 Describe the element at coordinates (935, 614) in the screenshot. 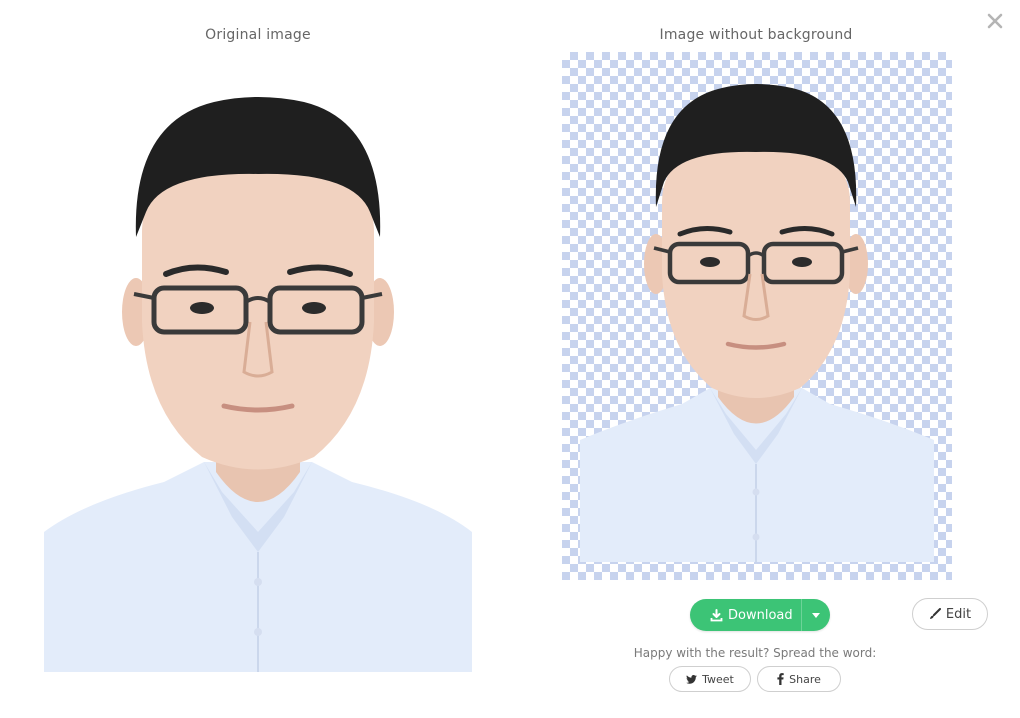

I see `brush-icon` at that location.